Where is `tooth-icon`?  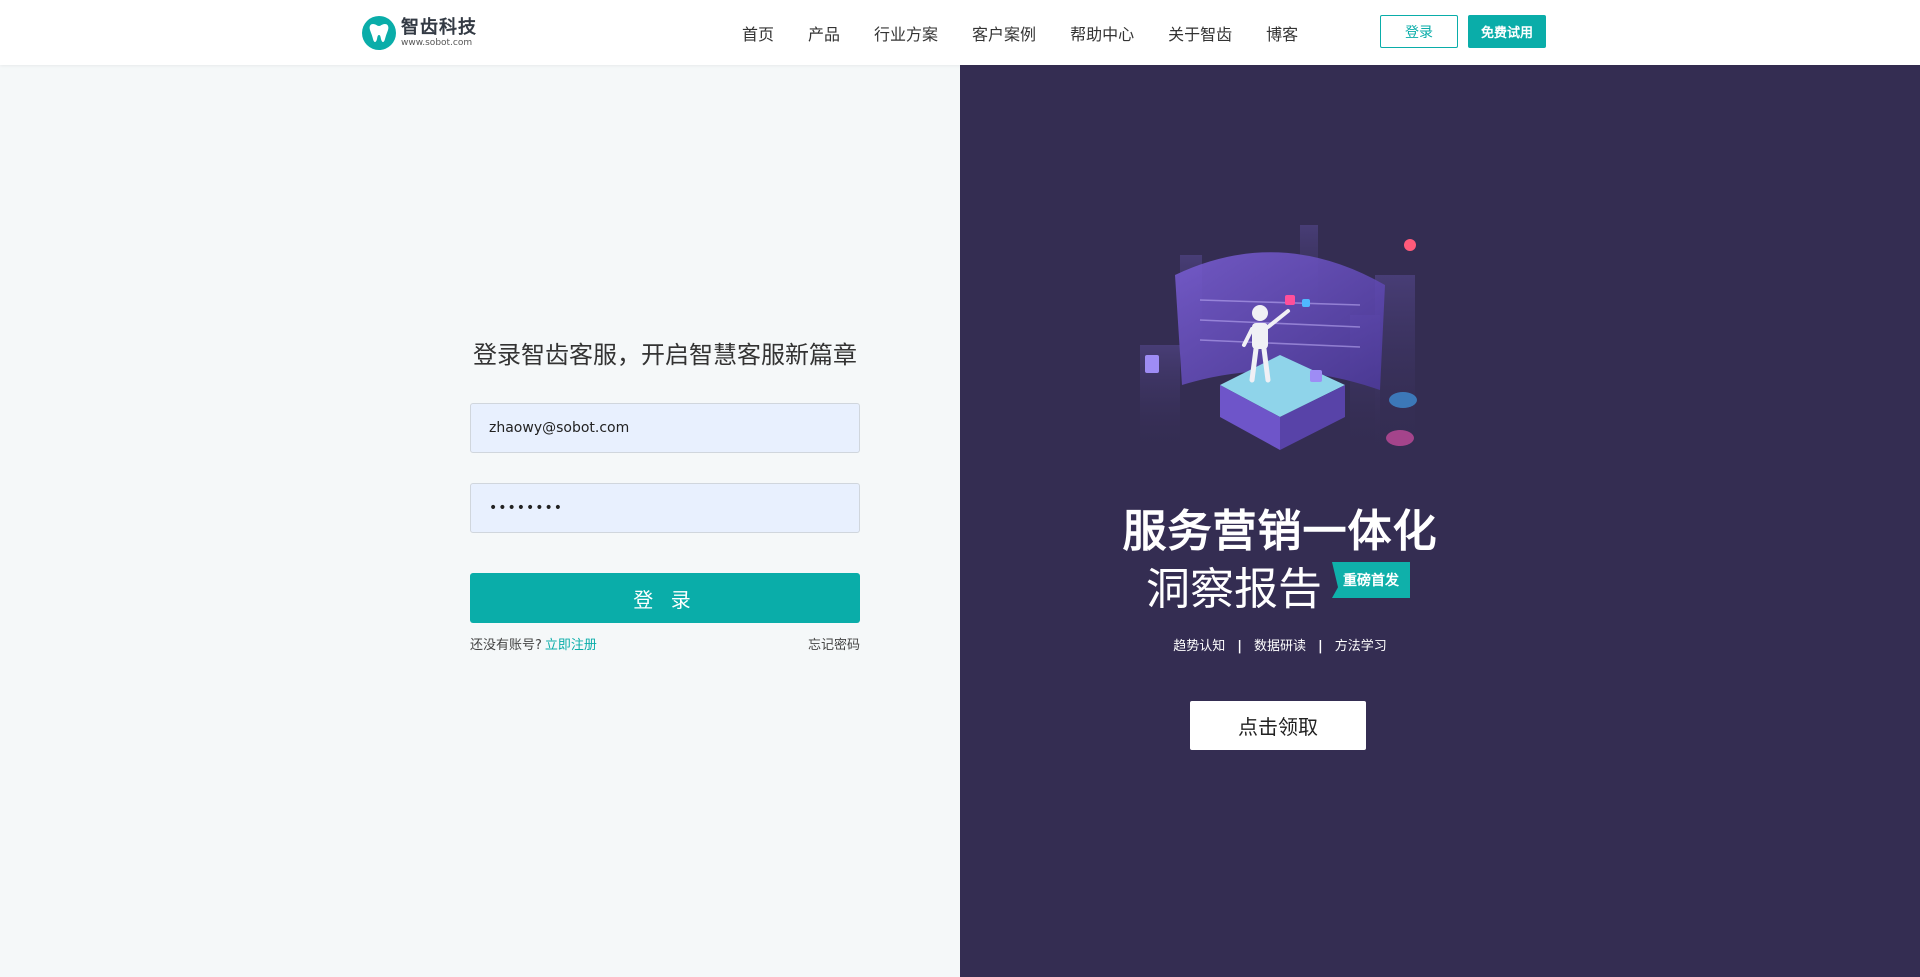
tooth-icon is located at coordinates (379, 33).